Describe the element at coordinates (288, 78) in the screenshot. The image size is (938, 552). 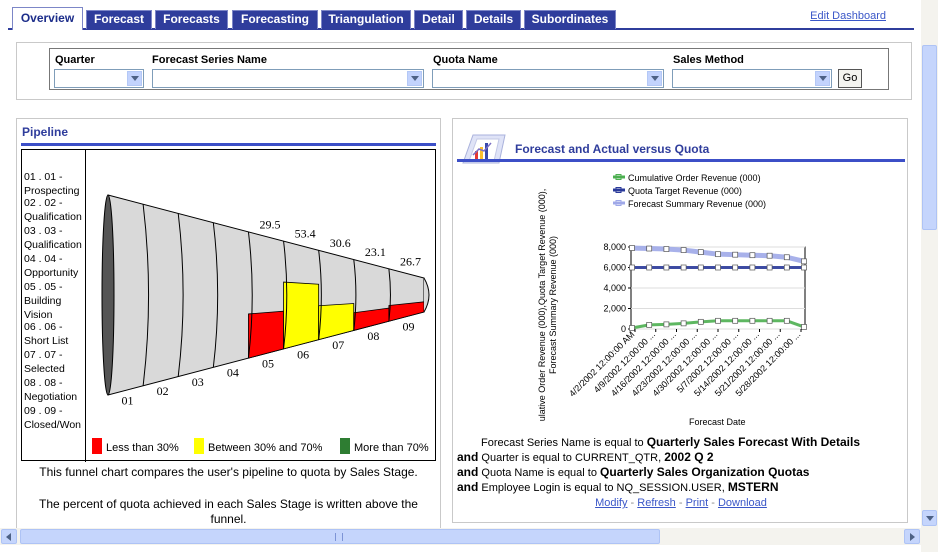
I see `forecast-series-select` at that location.